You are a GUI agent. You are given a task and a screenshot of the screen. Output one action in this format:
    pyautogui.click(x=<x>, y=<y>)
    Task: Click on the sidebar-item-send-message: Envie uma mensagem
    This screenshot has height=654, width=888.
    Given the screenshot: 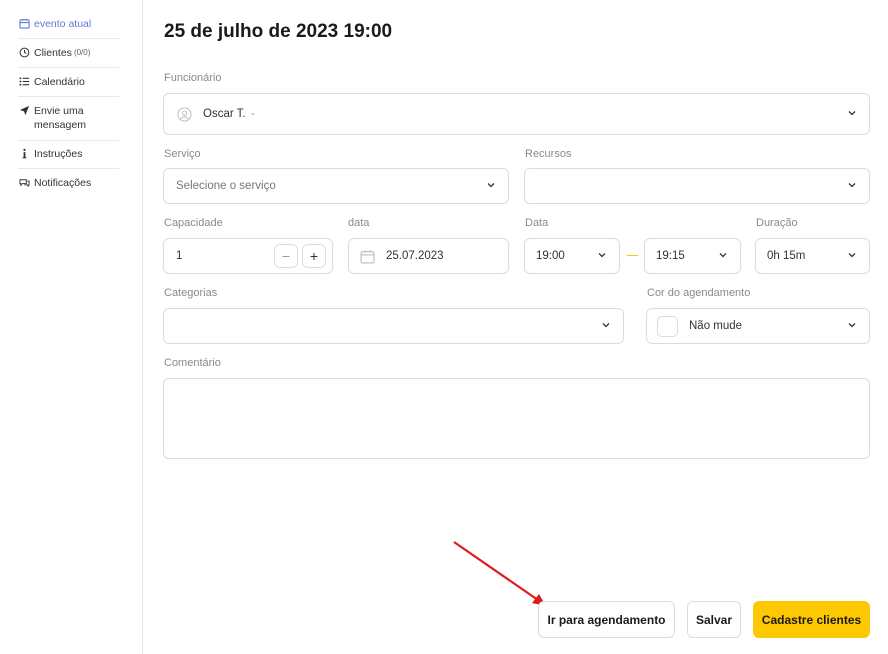 What is the action you would take?
    pyautogui.click(x=68, y=122)
    